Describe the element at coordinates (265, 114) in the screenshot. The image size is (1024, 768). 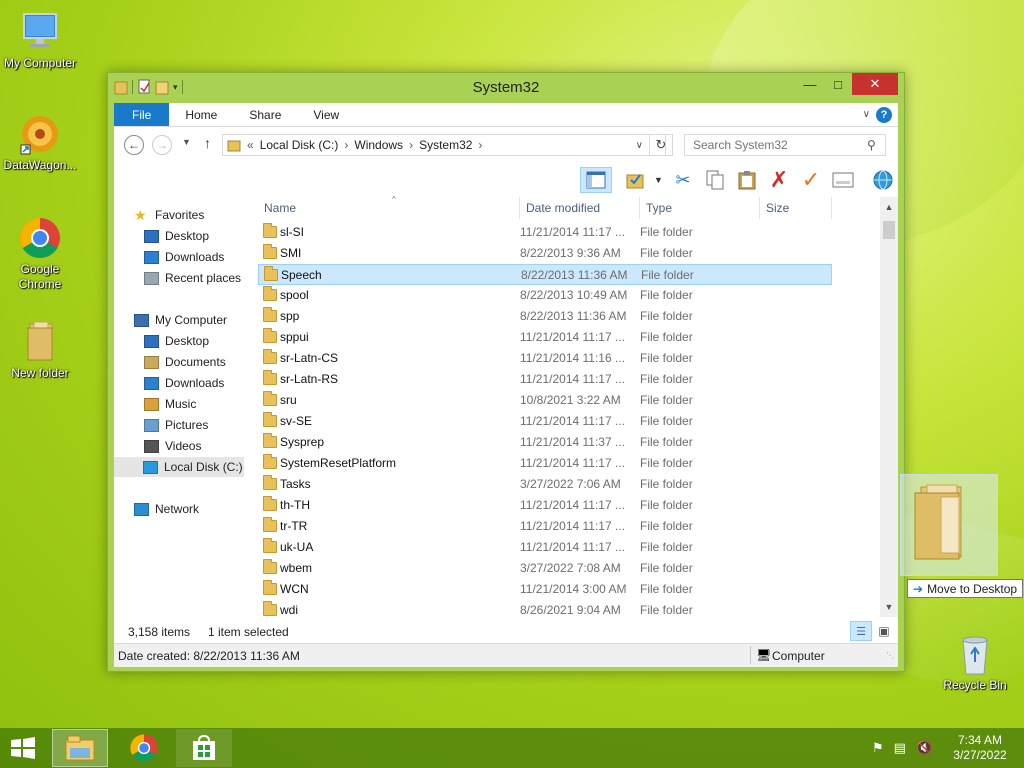
I see `tab-share: Share` at that location.